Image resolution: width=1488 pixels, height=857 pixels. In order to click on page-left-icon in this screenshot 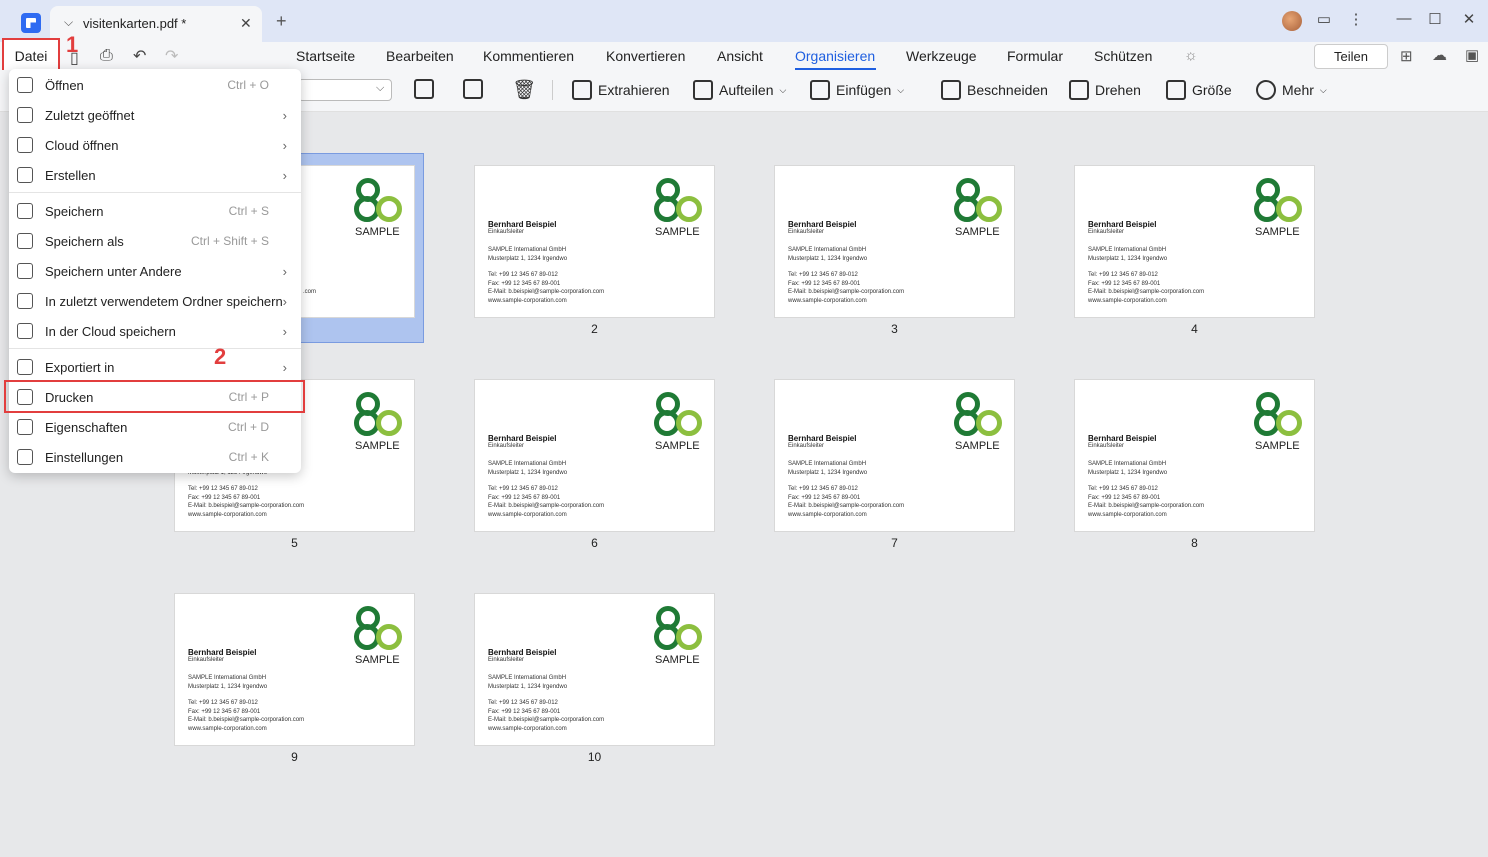, I will do `click(424, 91)`.